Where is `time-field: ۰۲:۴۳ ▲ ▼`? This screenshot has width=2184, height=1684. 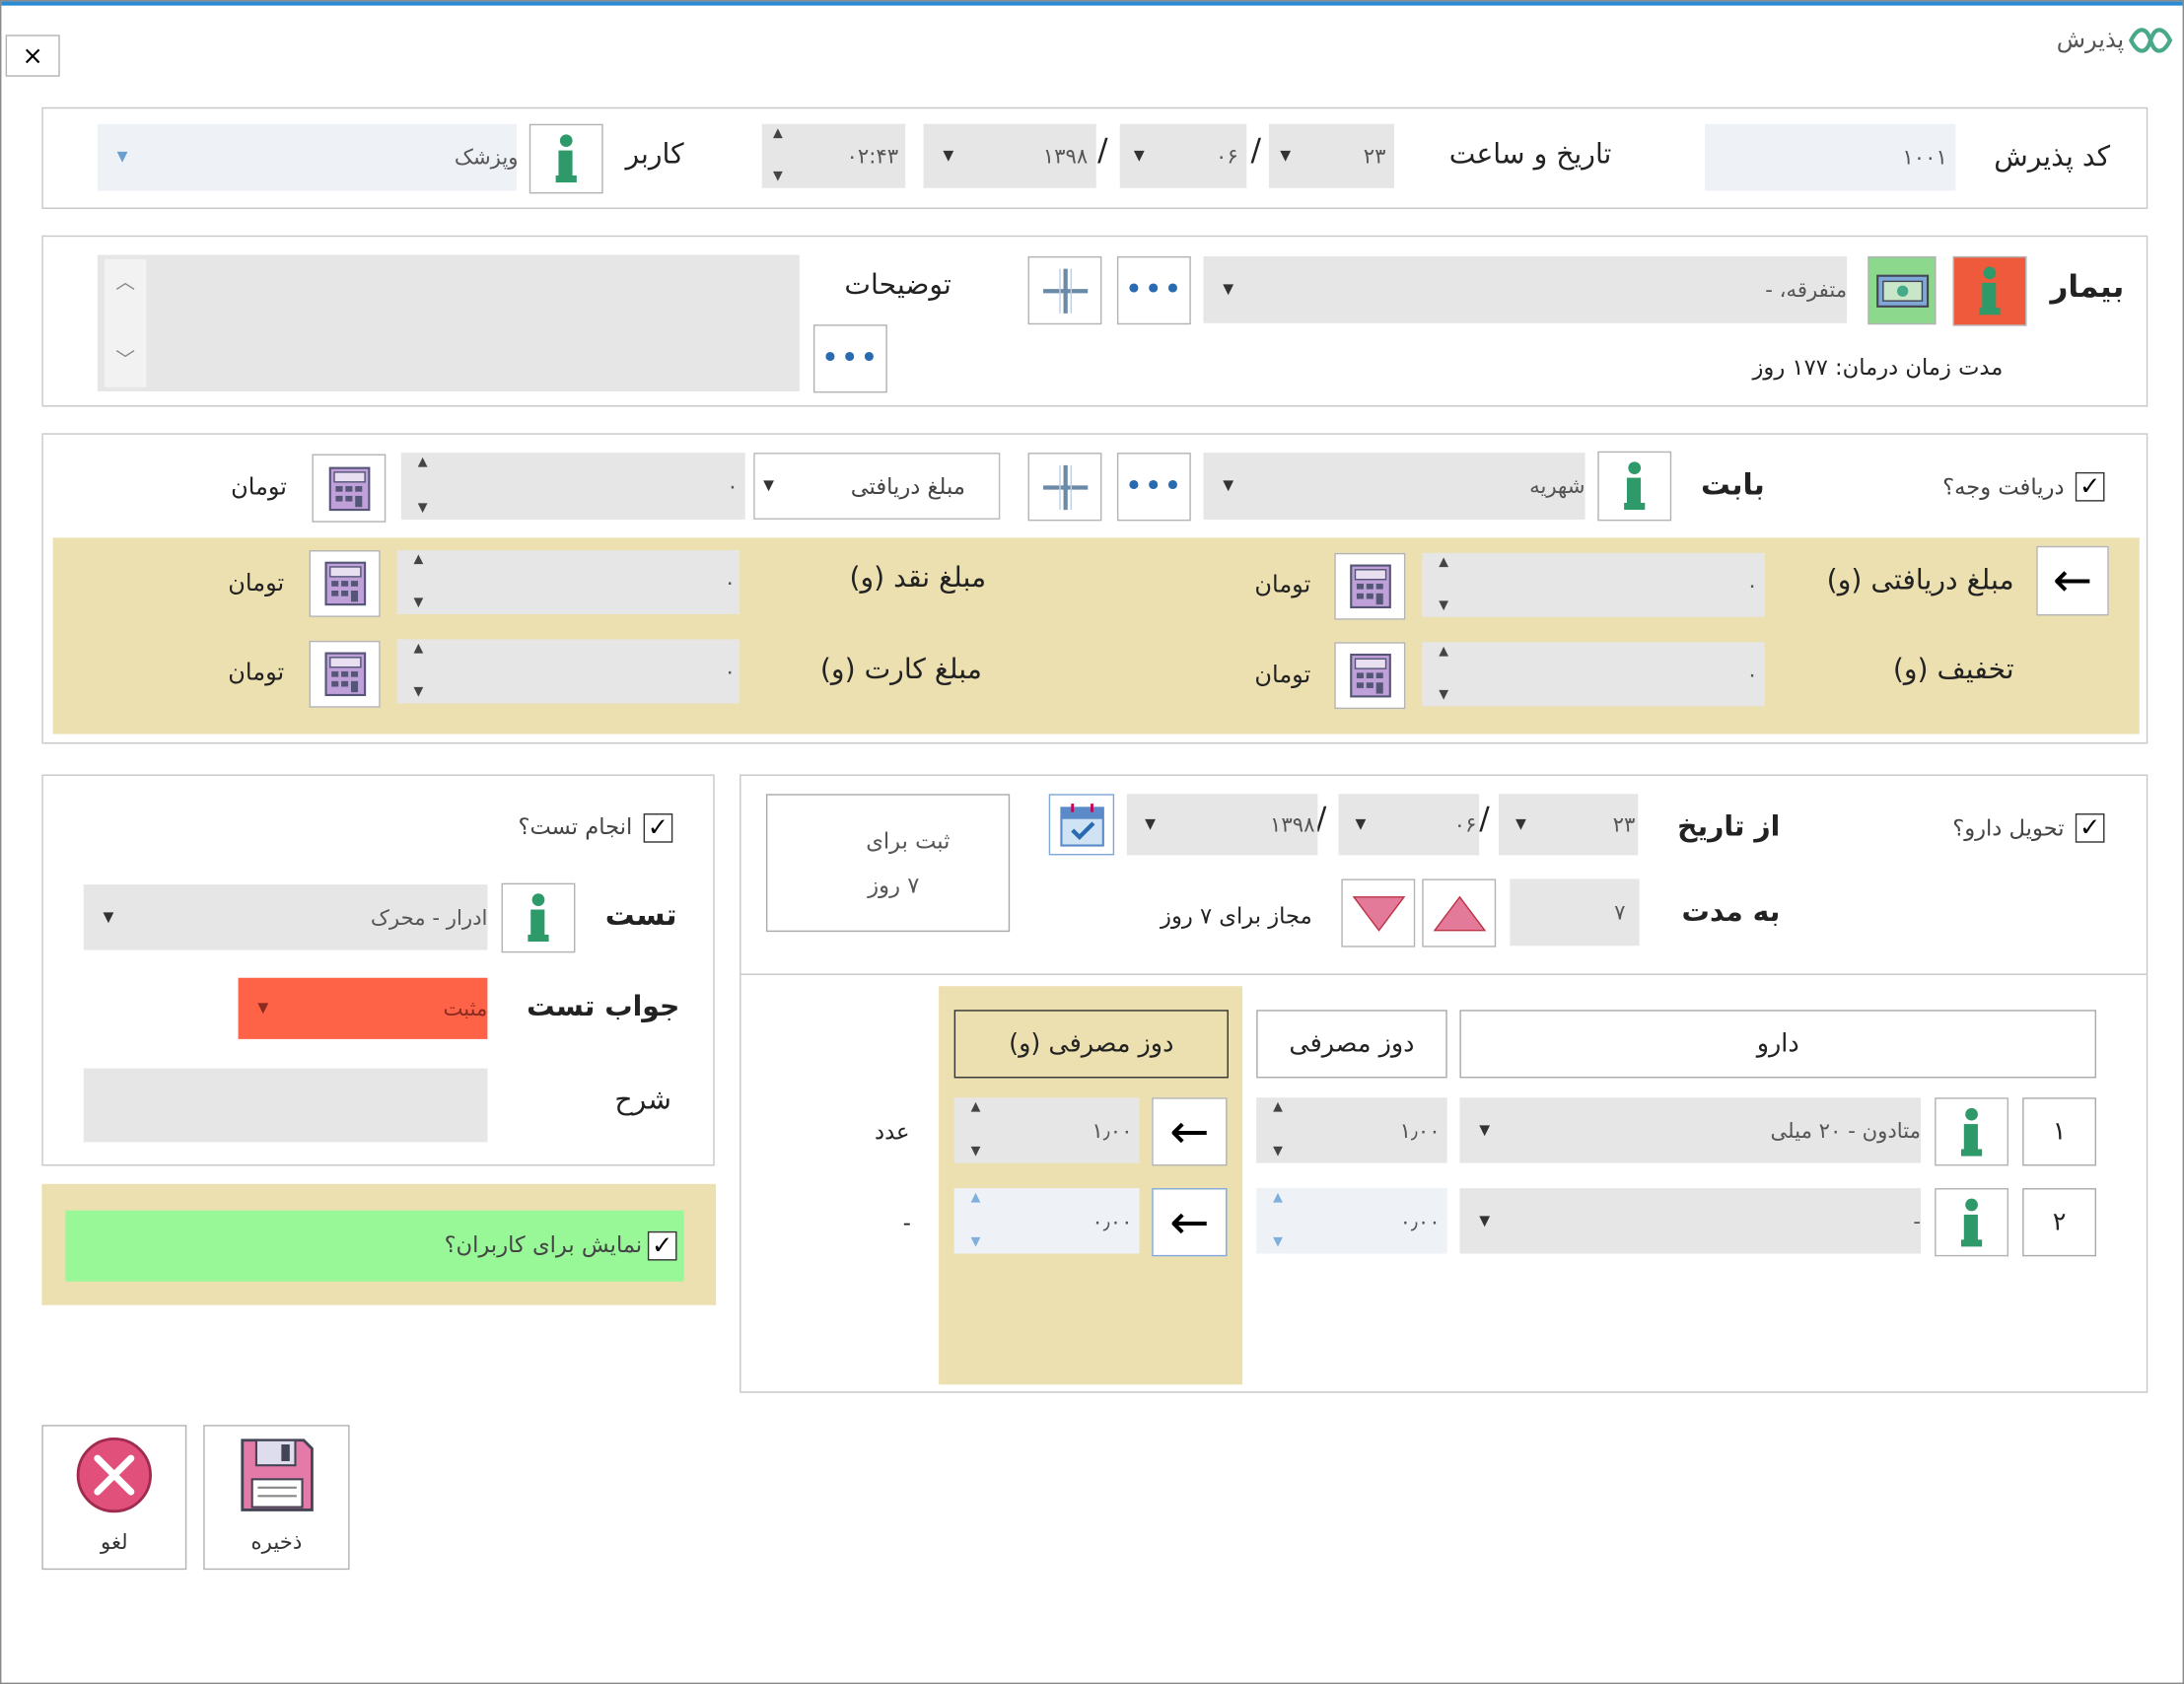 time-field: ۰۲:۴۳ ▲ ▼ is located at coordinates (833, 155).